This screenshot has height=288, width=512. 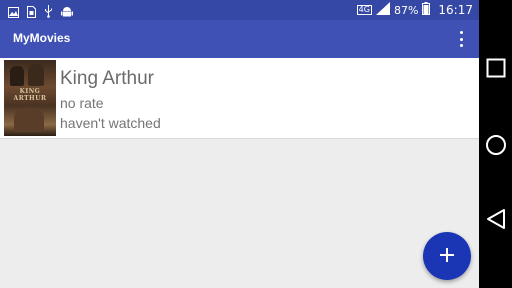 I want to click on movie-watched-status: haven't watched, so click(x=110, y=123).